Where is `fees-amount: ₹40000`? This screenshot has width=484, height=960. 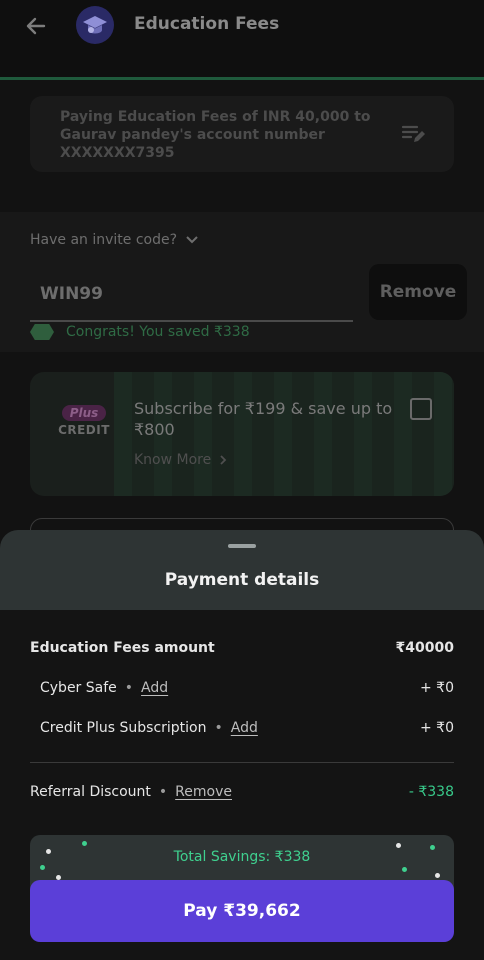 fees-amount: ₹40000 is located at coordinates (424, 648).